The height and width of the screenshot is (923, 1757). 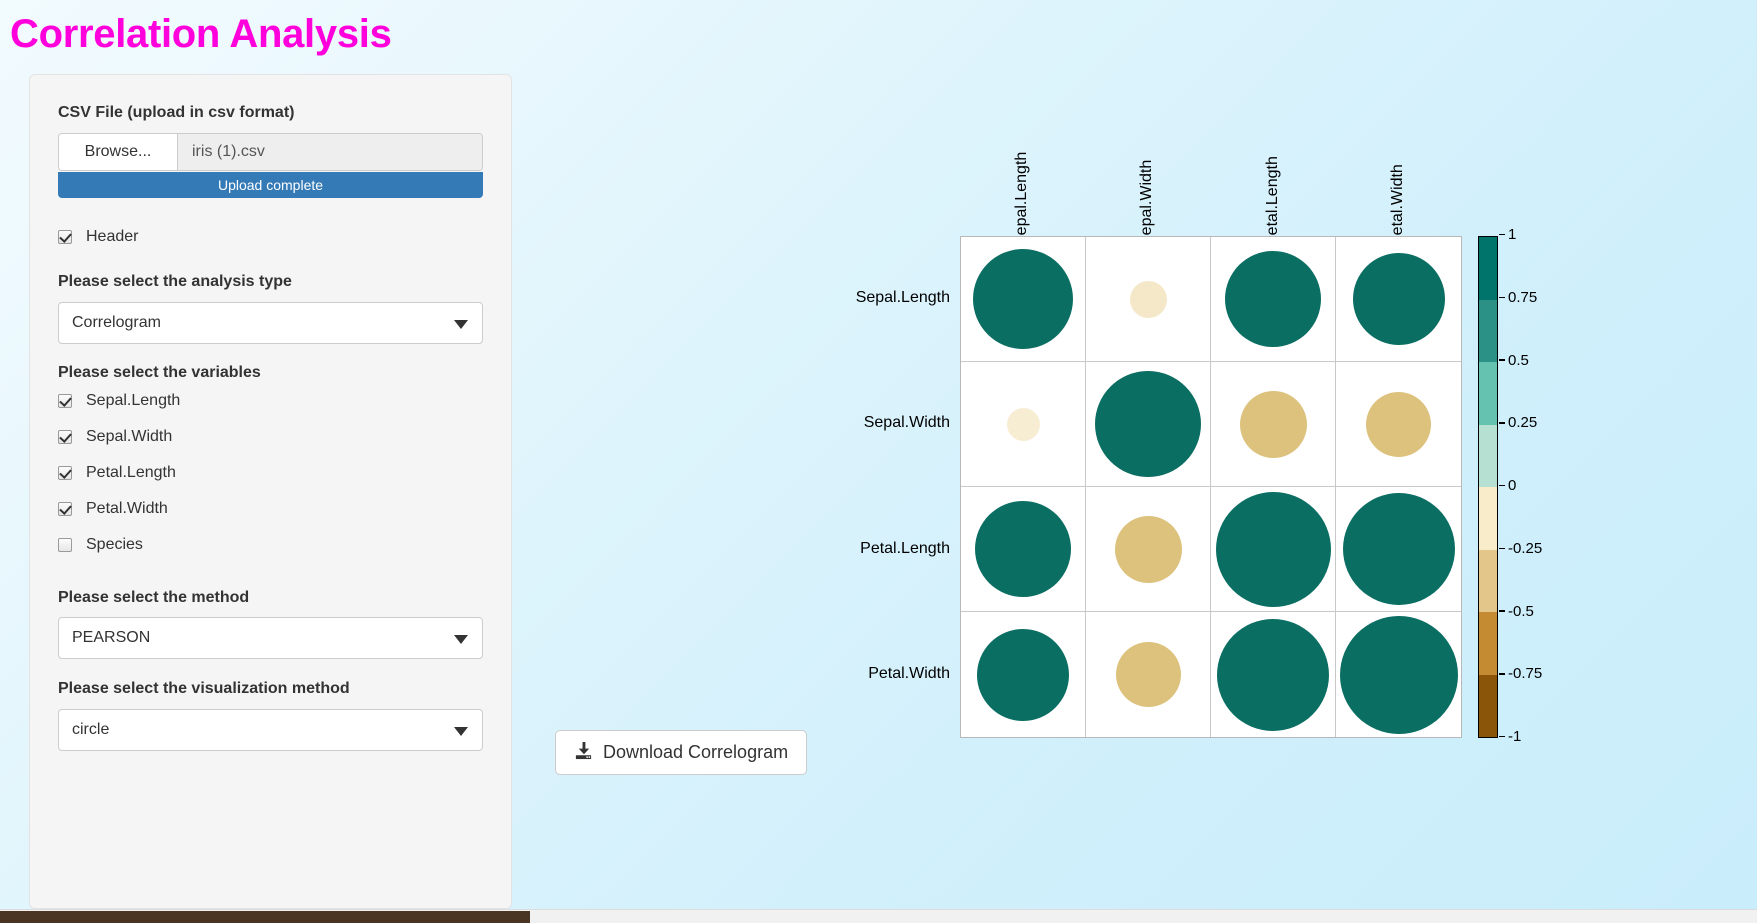 What do you see at coordinates (1523, 423) in the screenshot?
I see `legend-tick-label: 0.25` at bounding box center [1523, 423].